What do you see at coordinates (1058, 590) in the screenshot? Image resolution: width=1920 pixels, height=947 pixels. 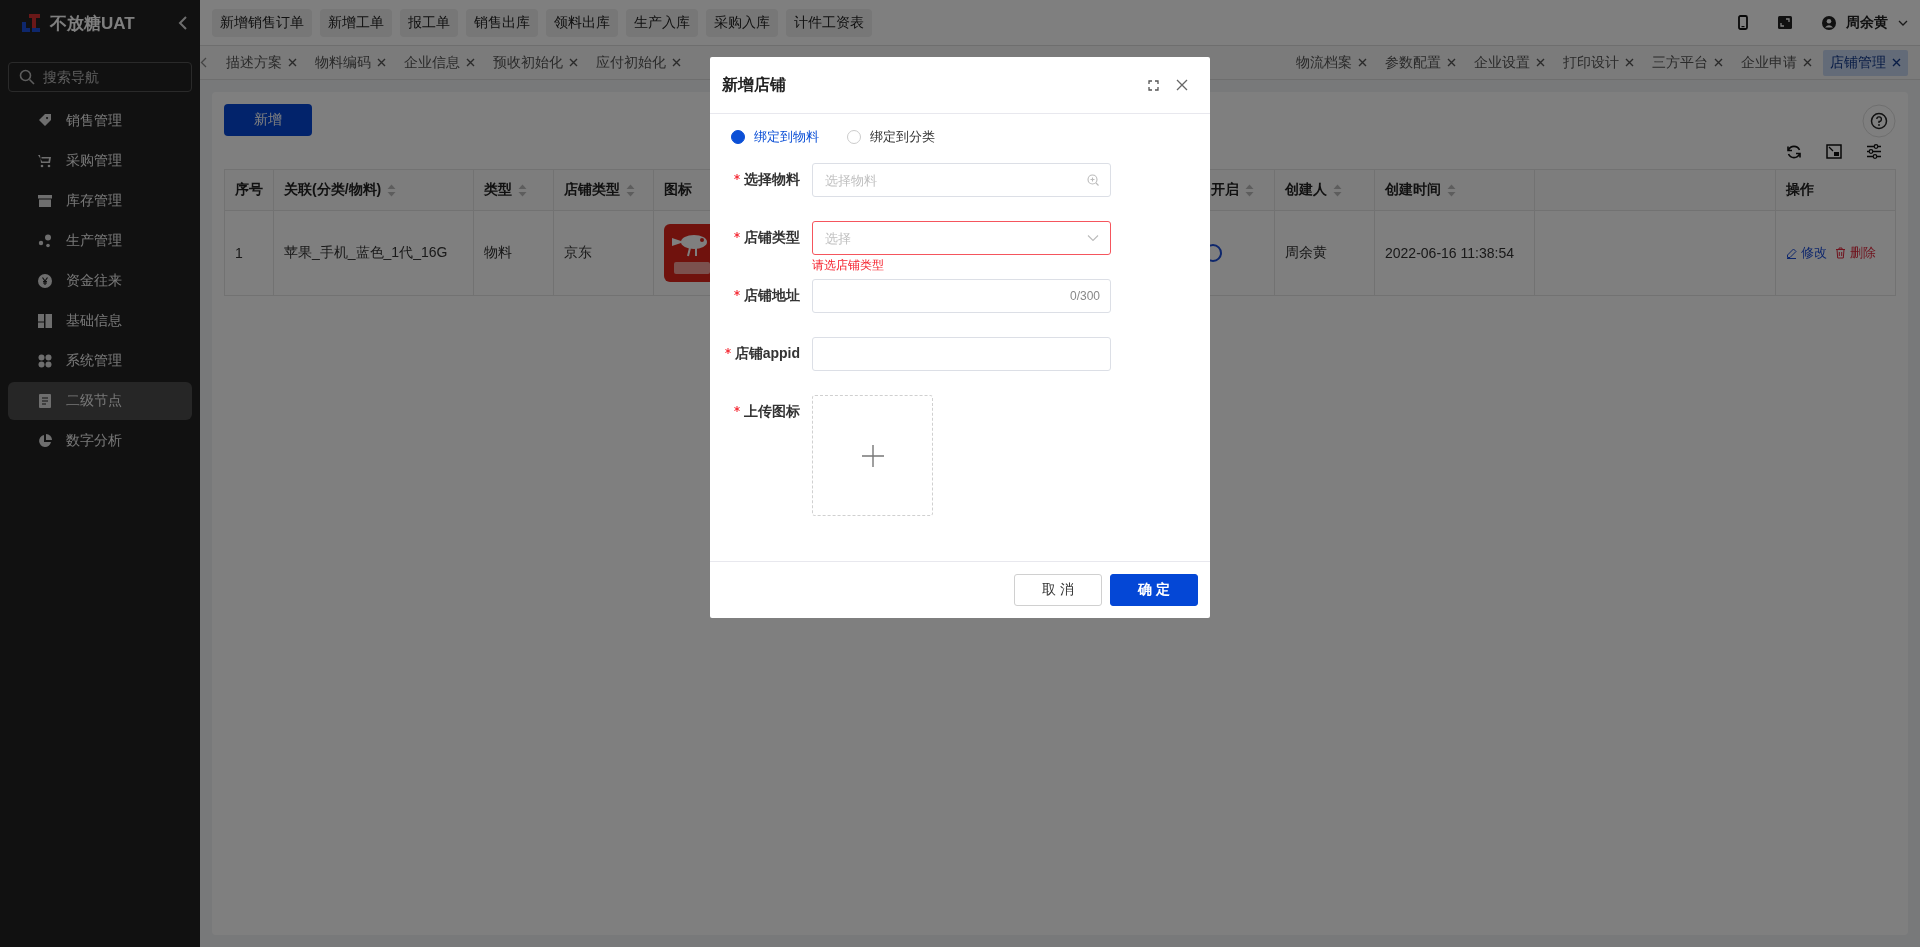 I see `cancel-button: 取 消` at bounding box center [1058, 590].